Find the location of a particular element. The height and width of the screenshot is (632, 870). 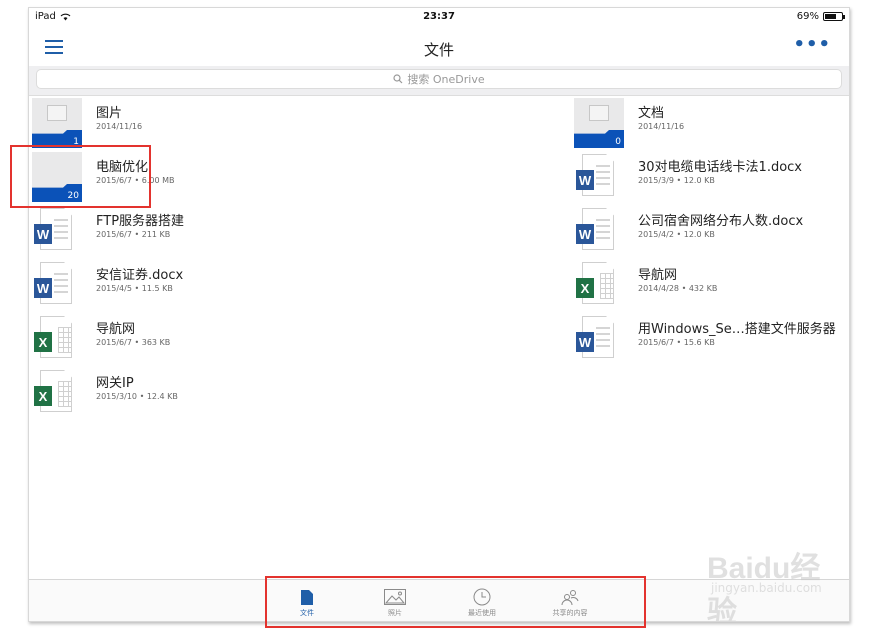

tab-recent: 最近使用 is located at coordinates (482, 603).